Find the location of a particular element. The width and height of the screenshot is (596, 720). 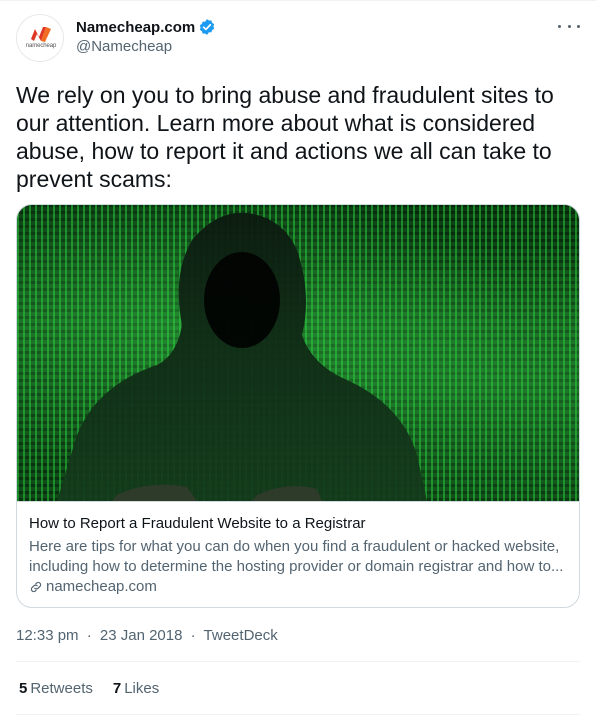

more-options-icon is located at coordinates (569, 26).